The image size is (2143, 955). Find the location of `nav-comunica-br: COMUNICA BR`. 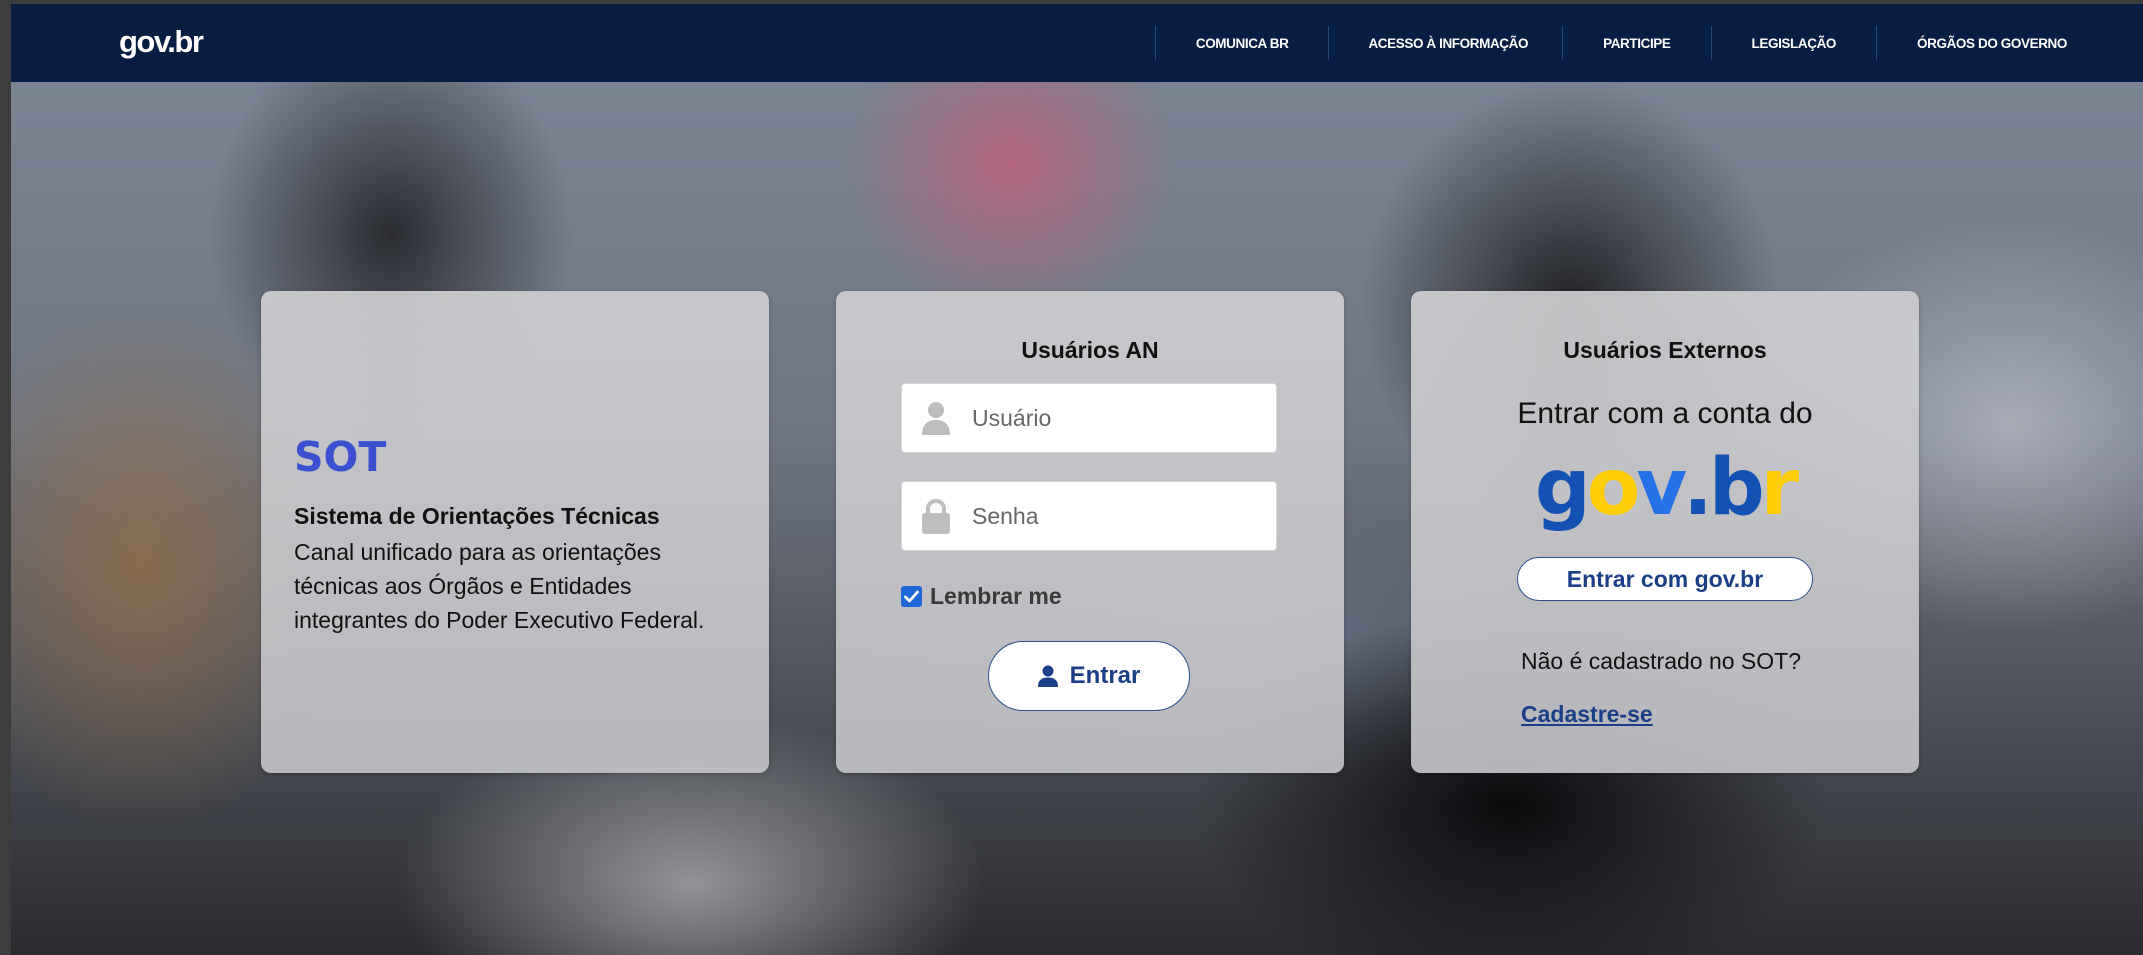

nav-comunica-br: COMUNICA BR is located at coordinates (1241, 43).